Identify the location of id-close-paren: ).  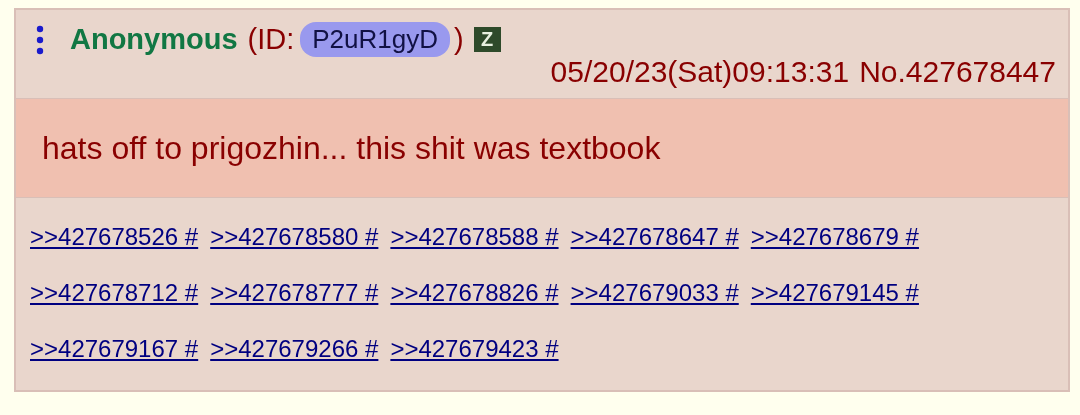
(459, 39).